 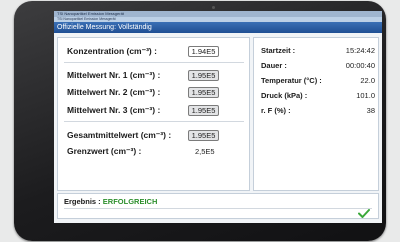 I want to click on confirm-button, so click(x=364, y=213).